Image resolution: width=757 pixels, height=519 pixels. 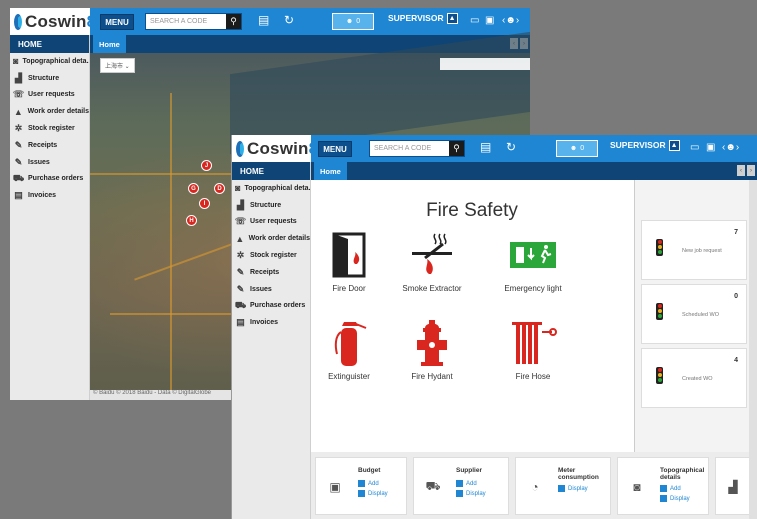 I want to click on tile-supplier: ⛟ Supplier Add Display, so click(x=461, y=486).